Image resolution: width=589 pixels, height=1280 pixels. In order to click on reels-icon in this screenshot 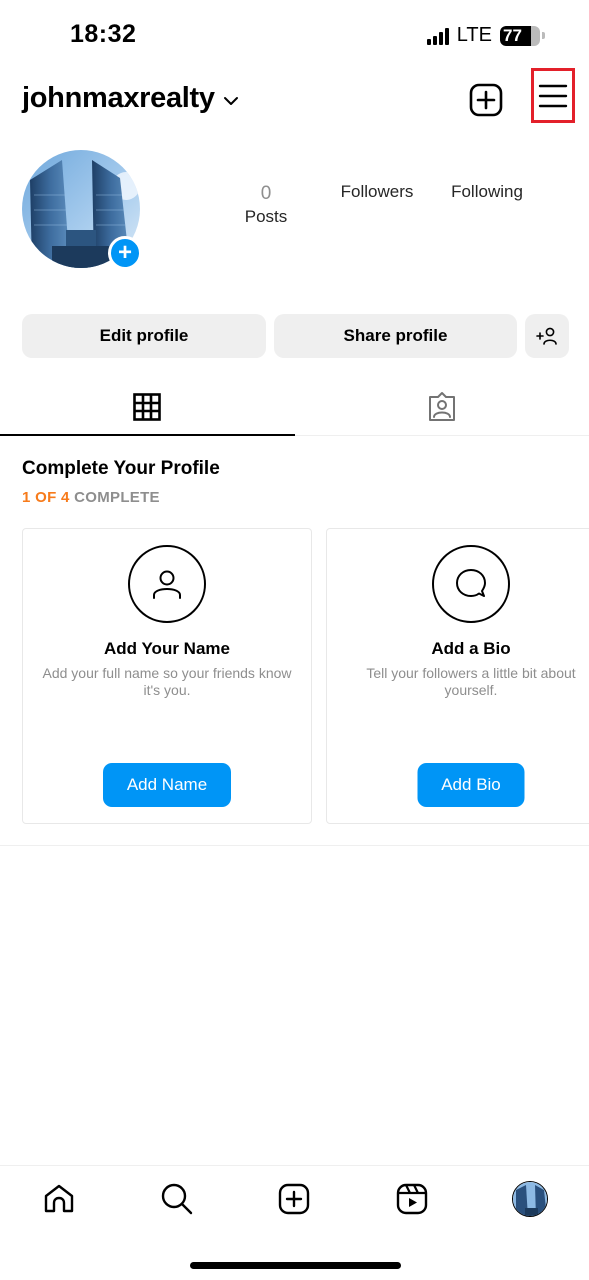, I will do `click(412, 1198)`.